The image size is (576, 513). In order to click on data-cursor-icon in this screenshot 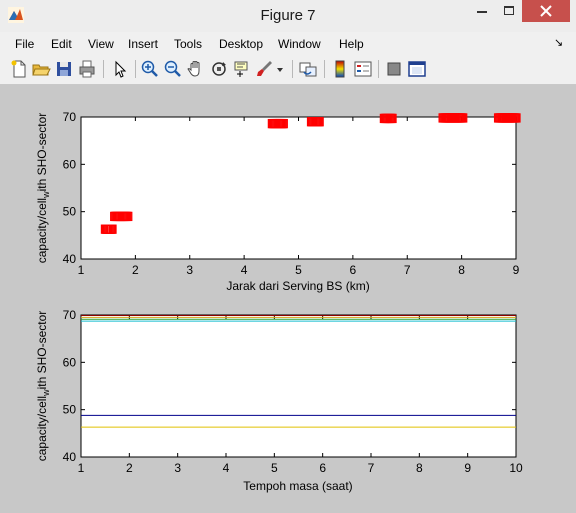, I will do `click(242, 69)`.